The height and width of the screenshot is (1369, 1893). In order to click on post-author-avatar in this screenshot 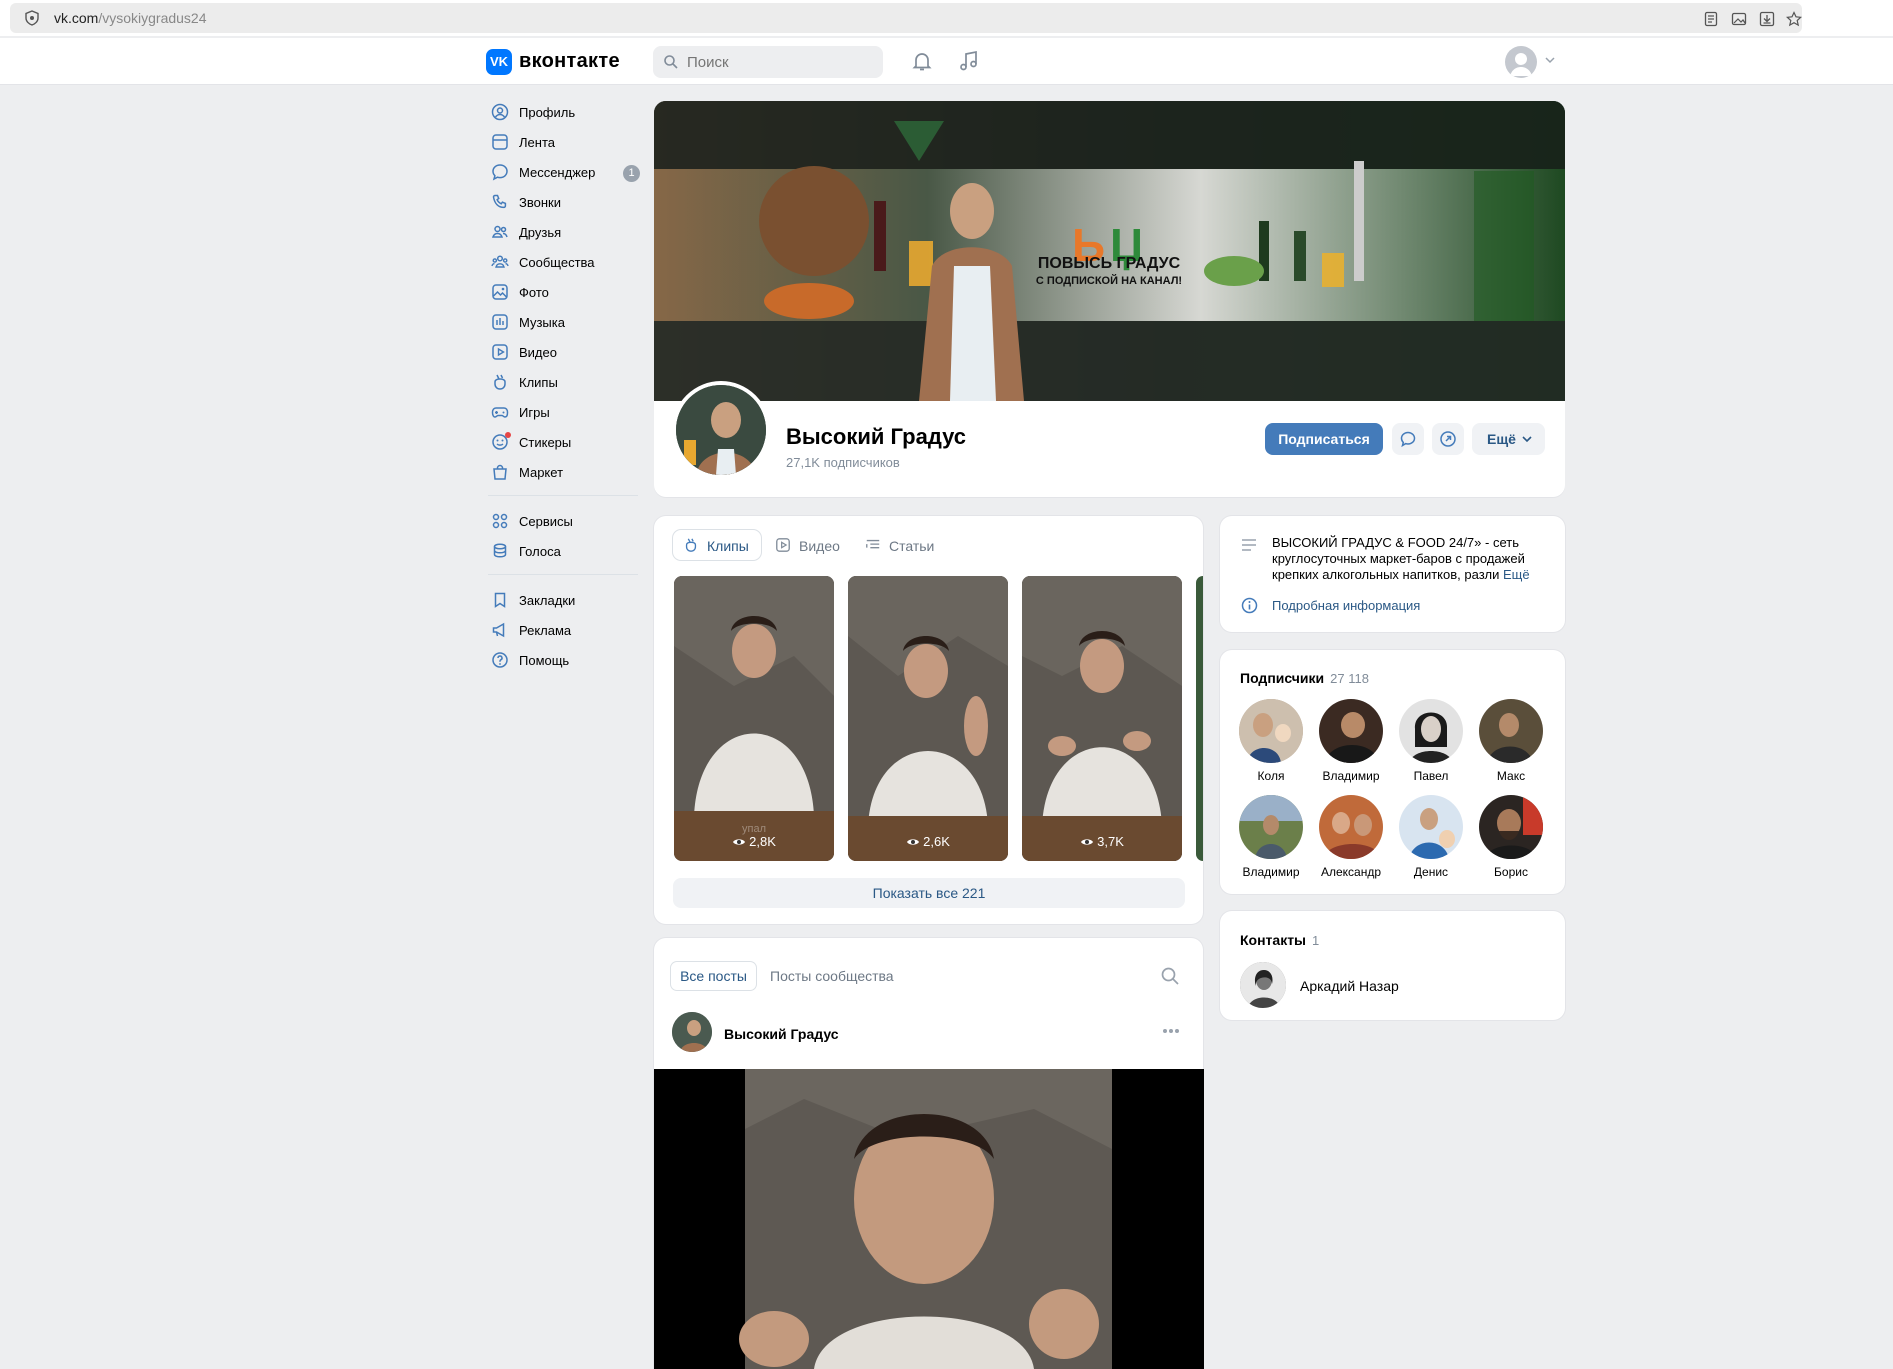, I will do `click(692, 1032)`.